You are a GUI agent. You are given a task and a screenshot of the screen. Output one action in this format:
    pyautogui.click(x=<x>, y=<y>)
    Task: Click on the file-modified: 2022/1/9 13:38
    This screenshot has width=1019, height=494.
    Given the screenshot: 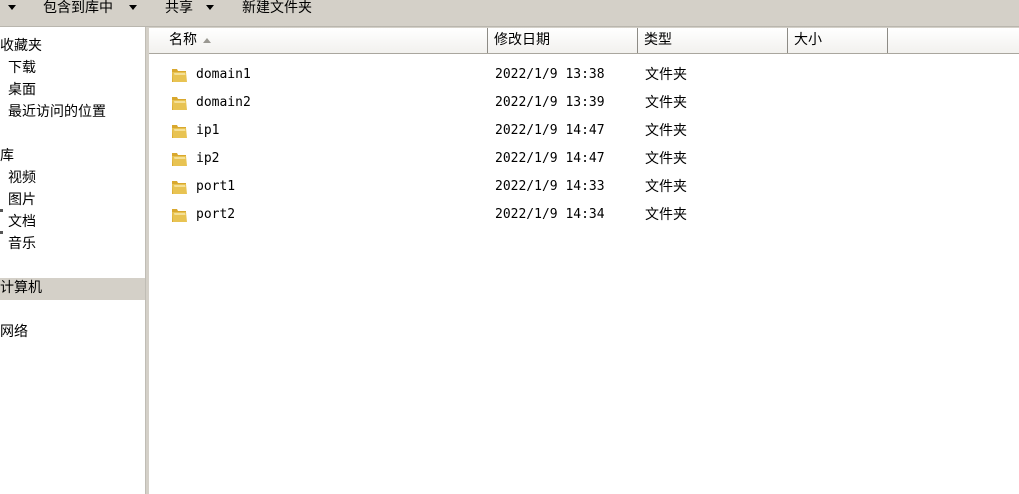 What is the action you would take?
    pyautogui.click(x=550, y=74)
    